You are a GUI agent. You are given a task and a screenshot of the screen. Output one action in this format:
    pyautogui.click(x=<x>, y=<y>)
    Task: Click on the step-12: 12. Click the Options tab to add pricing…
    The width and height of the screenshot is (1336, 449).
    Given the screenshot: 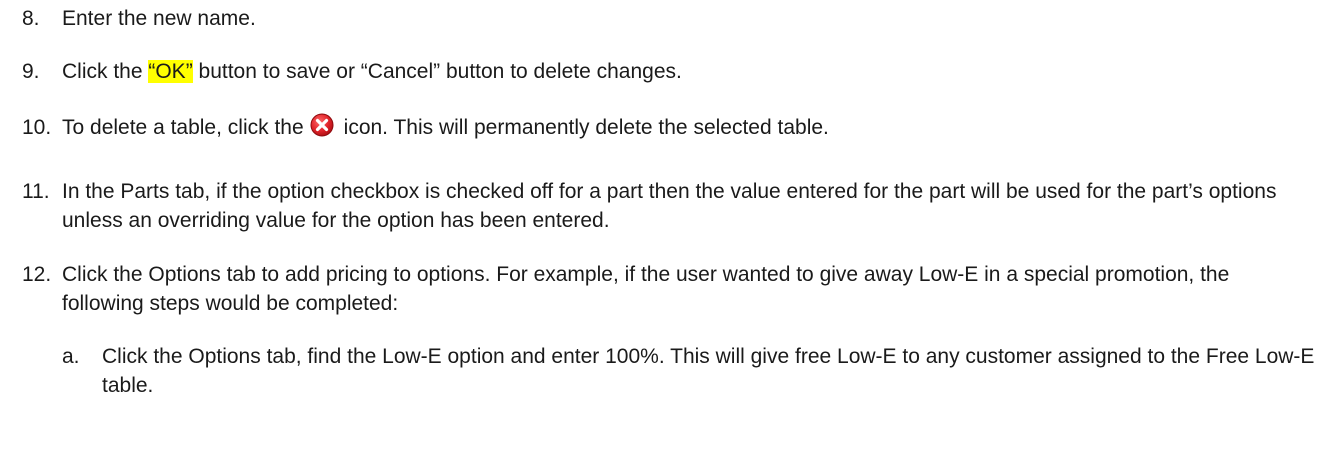 What is the action you would take?
    pyautogui.click(x=669, y=289)
    